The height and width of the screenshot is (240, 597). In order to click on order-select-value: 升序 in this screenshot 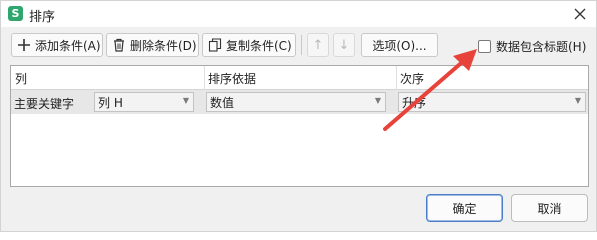, I will do `click(414, 102)`.